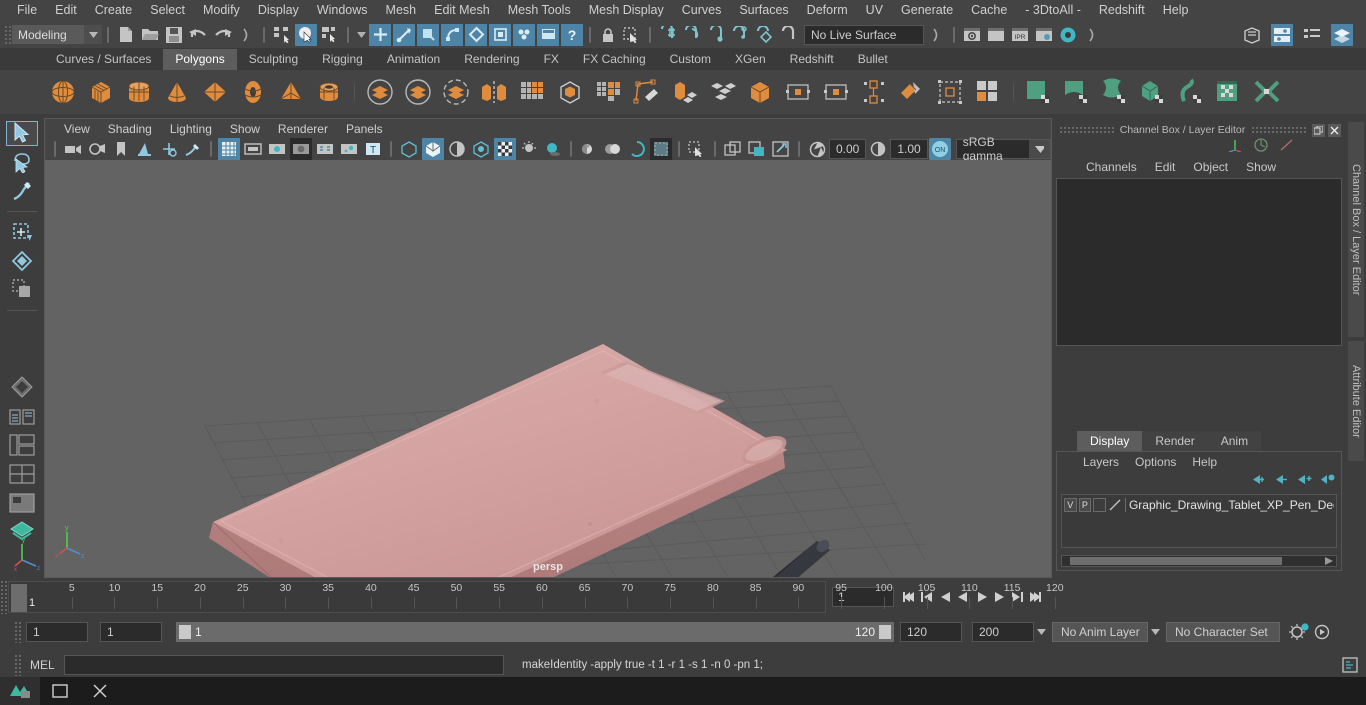 The image size is (1366, 705). I want to click on shelf-uv-planar-icon, so click(1077, 92).